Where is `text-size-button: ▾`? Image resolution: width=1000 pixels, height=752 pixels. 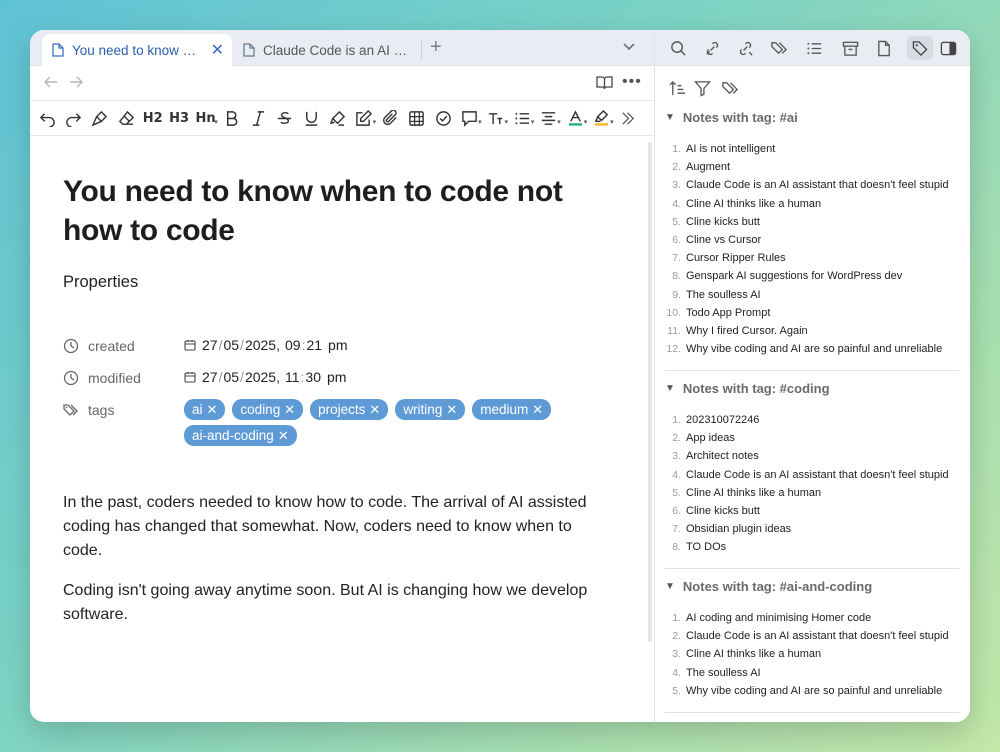
text-size-button: ▾ is located at coordinates (496, 118).